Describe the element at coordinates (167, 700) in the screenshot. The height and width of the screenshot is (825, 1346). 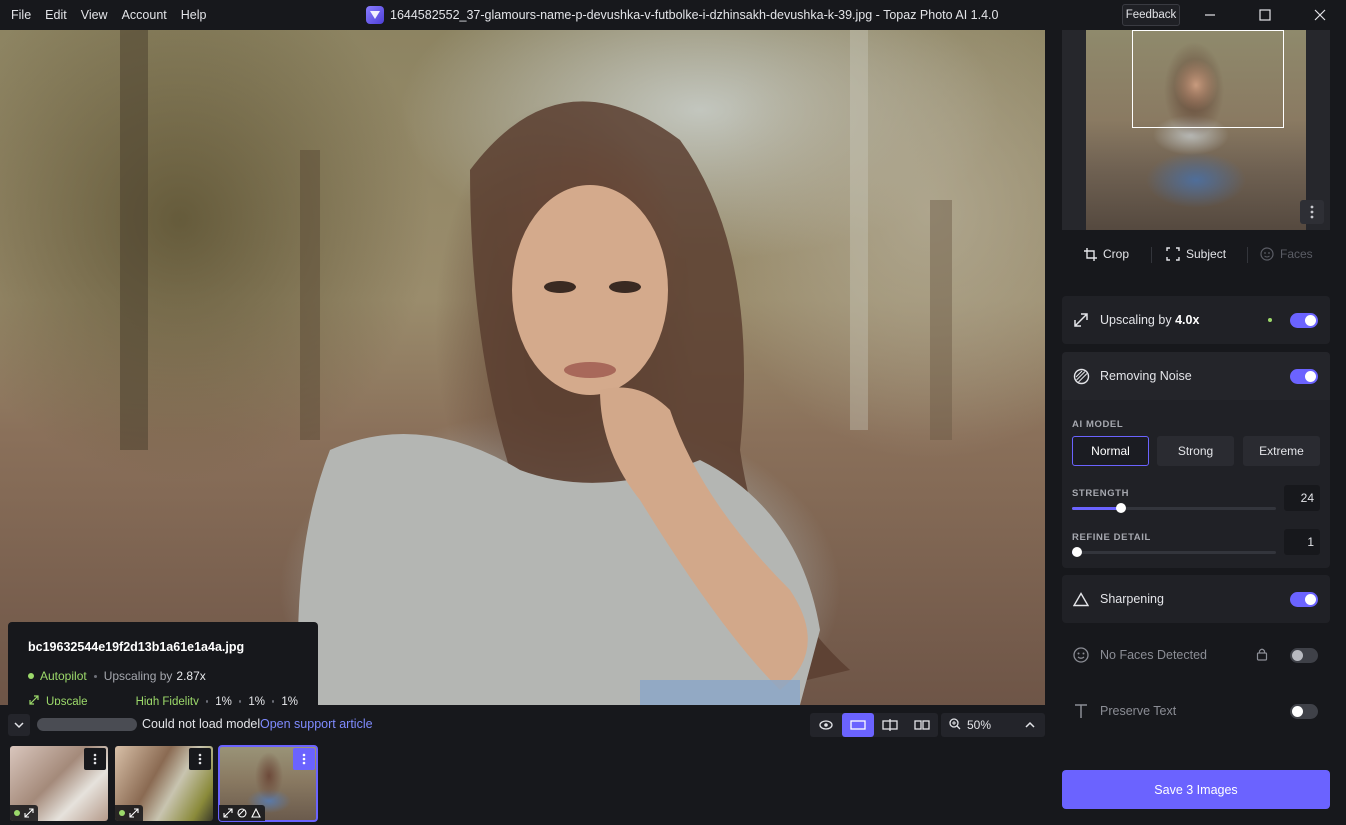
I see `info-model-name: High Fidelity` at that location.